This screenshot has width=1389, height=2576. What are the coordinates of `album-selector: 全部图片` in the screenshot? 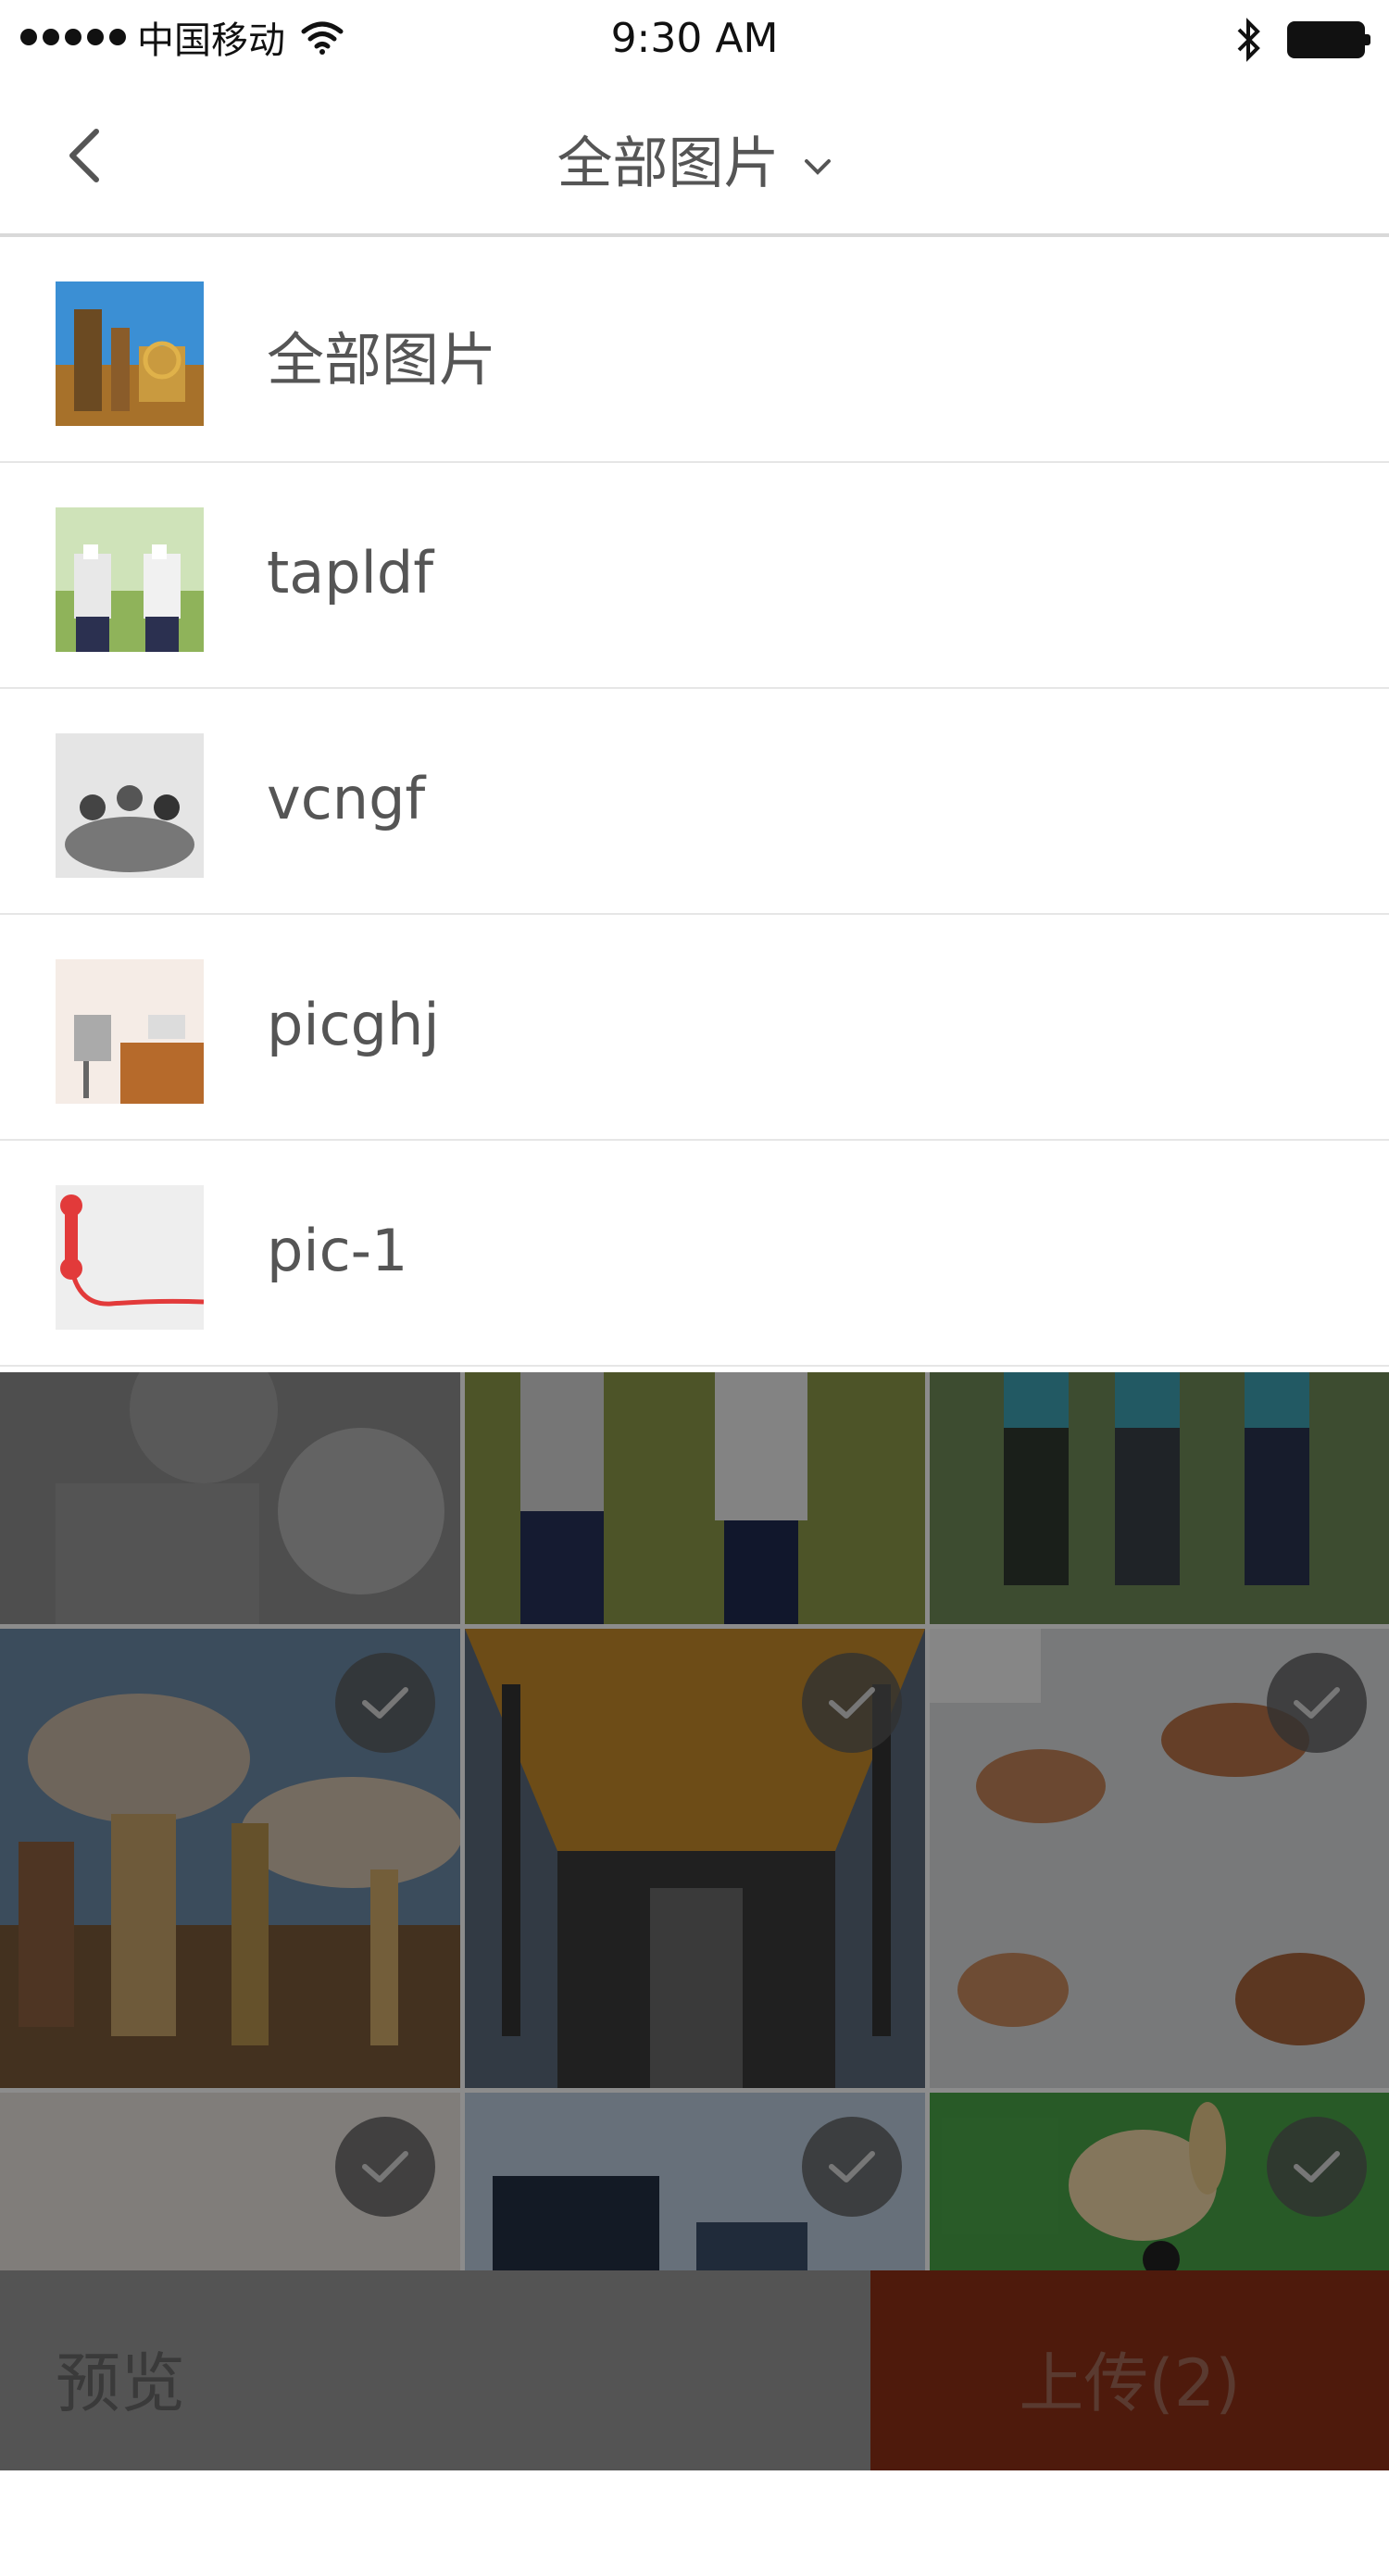 It's located at (694, 159).